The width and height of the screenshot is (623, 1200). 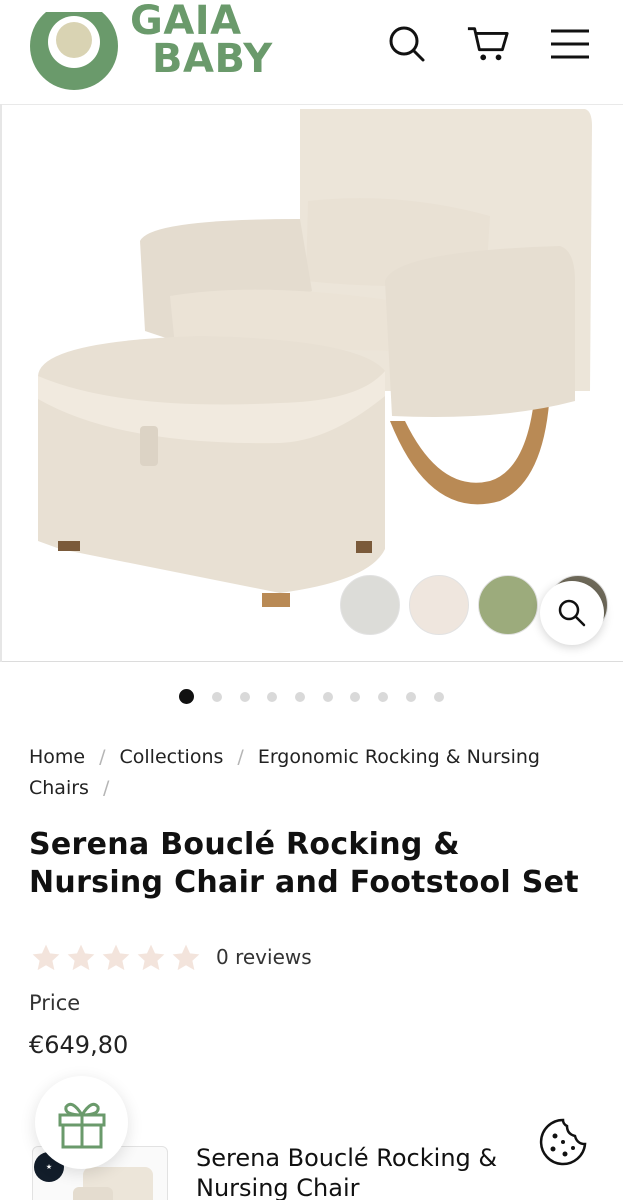 I want to click on logo-line-2: BABY, so click(x=212, y=59).